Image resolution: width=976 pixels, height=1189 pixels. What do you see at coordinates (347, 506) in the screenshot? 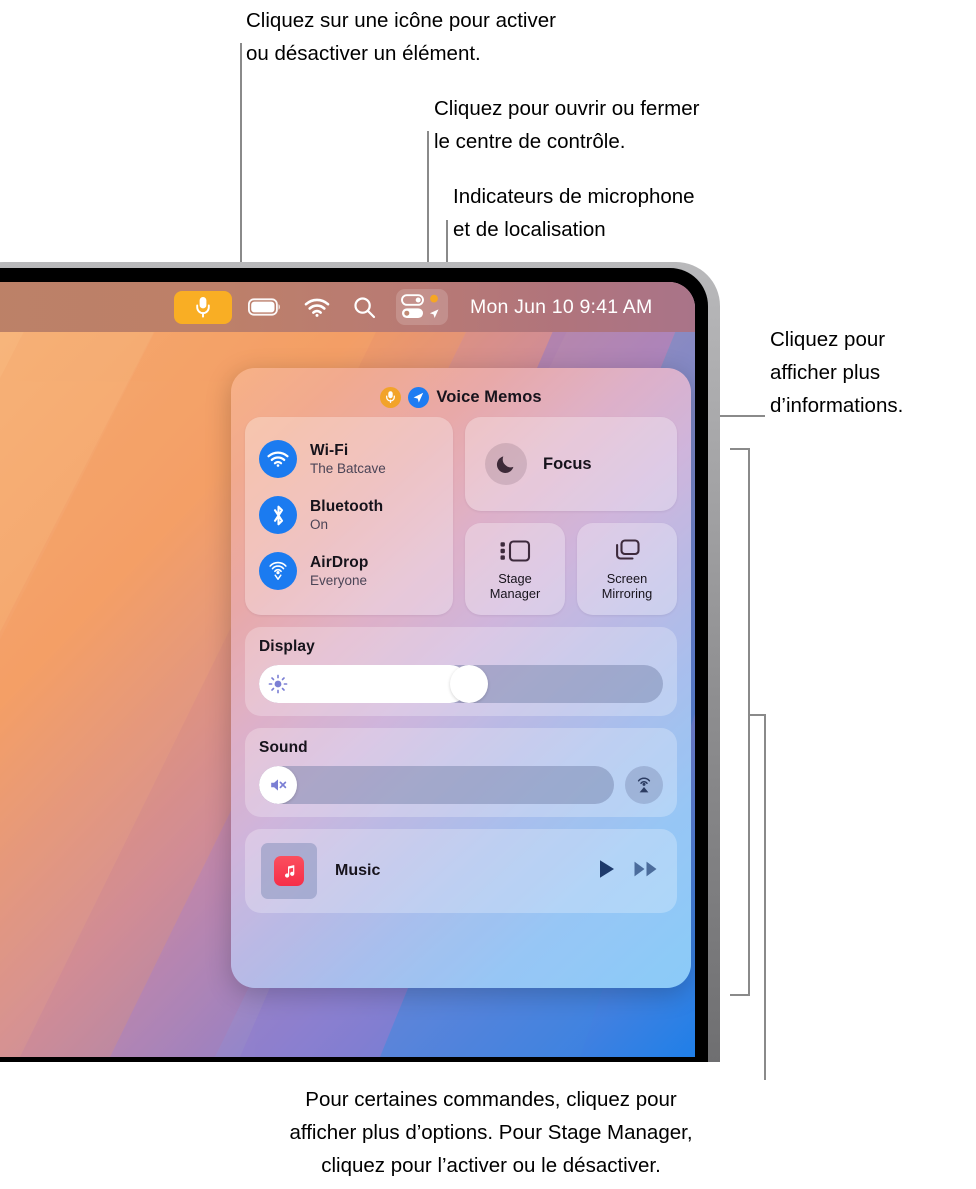
I see `bluetooth-label: Bluetooth` at bounding box center [347, 506].